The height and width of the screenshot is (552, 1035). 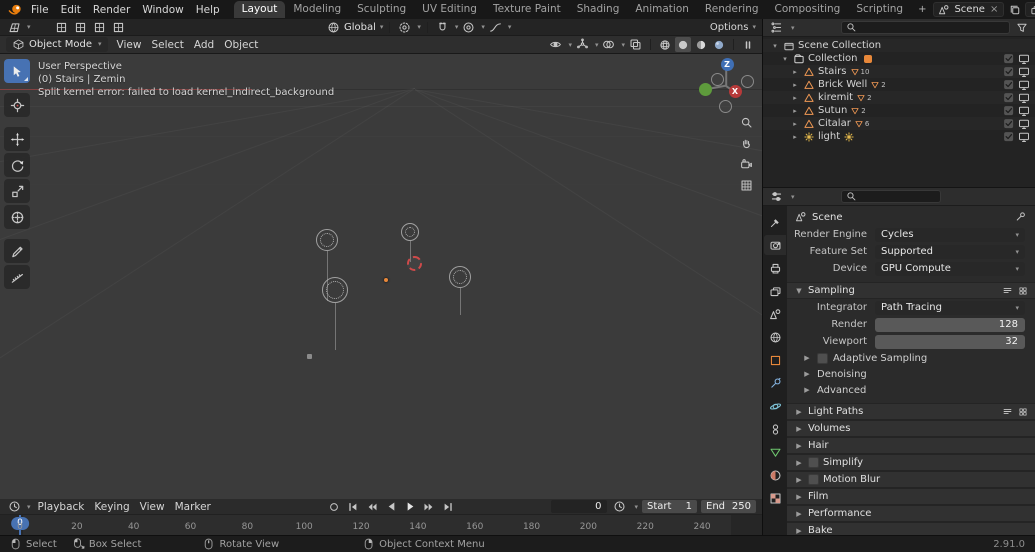 What do you see at coordinates (899, 45) in the screenshot?
I see `outliner-row: ▾ Scene Collection` at bounding box center [899, 45].